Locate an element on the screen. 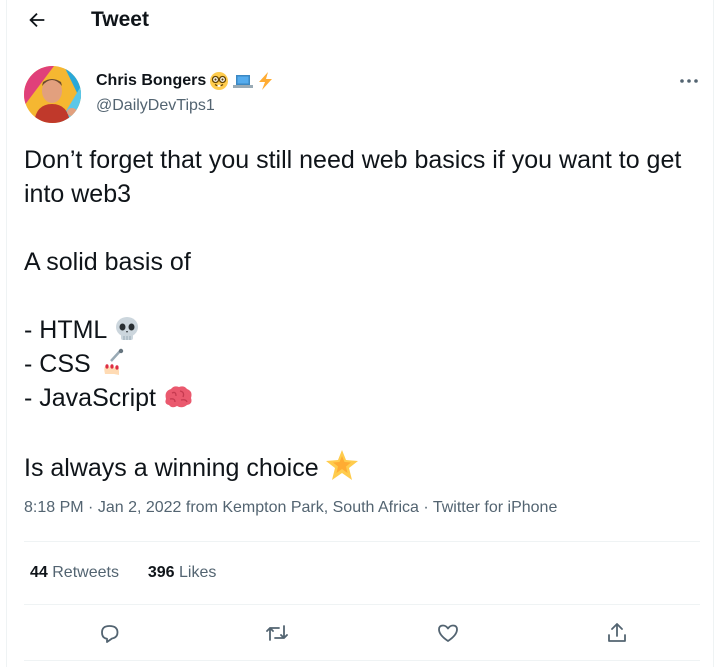  tweet-line: Is always a winning choice is located at coordinates (364, 467).